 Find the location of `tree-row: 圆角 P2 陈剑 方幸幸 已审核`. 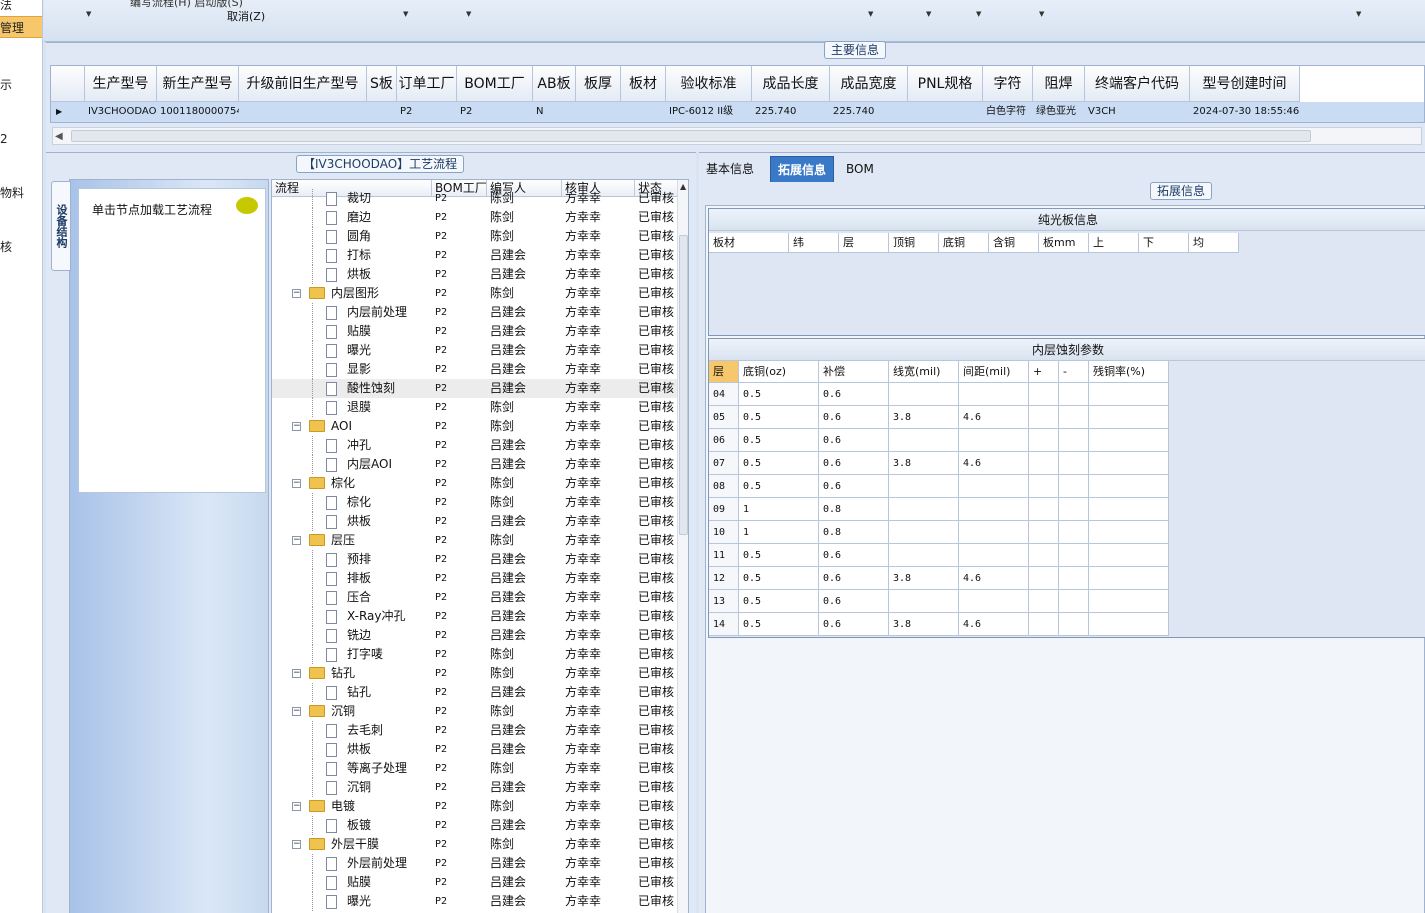

tree-row: 圆角 P2 陈剑 方幸幸 已审核 is located at coordinates (475, 236).